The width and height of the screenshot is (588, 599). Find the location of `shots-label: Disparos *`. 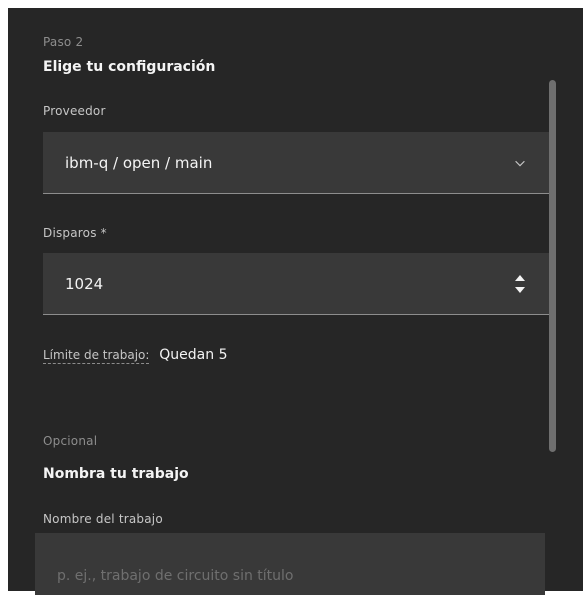

shots-label: Disparos * is located at coordinates (75, 233).